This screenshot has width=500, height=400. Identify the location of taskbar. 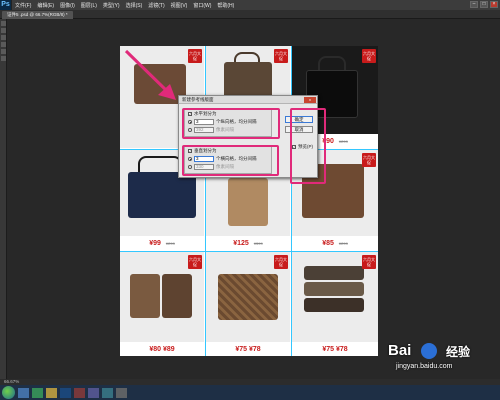
(250, 392).